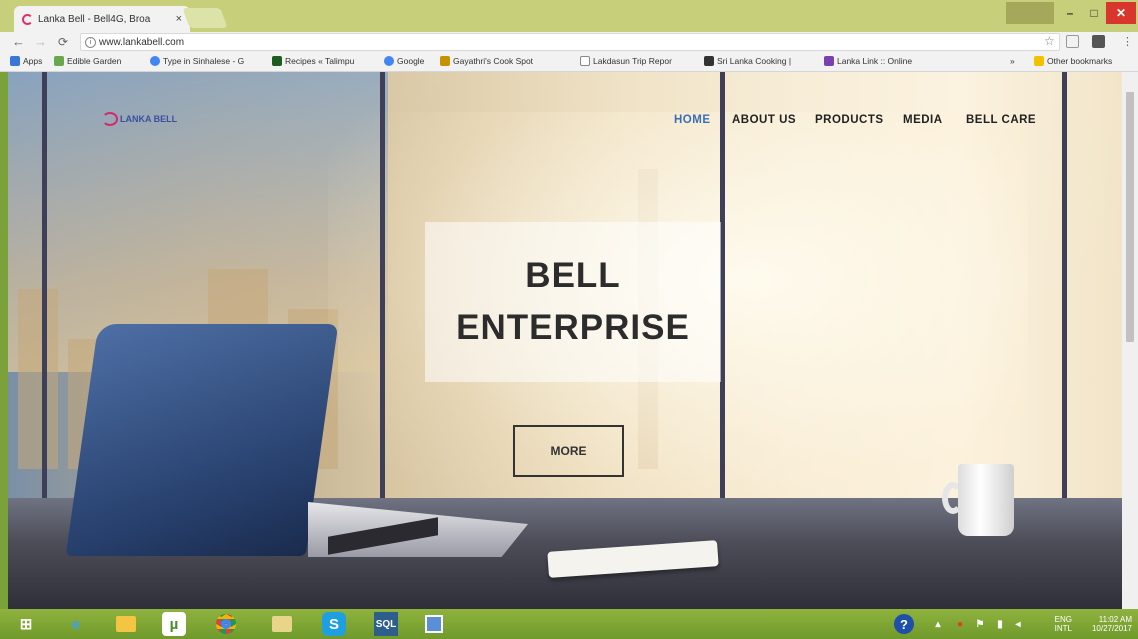 Image resolution: width=1138 pixels, height=639 pixels. What do you see at coordinates (282, 624) in the screenshot?
I see `library-icon` at bounding box center [282, 624].